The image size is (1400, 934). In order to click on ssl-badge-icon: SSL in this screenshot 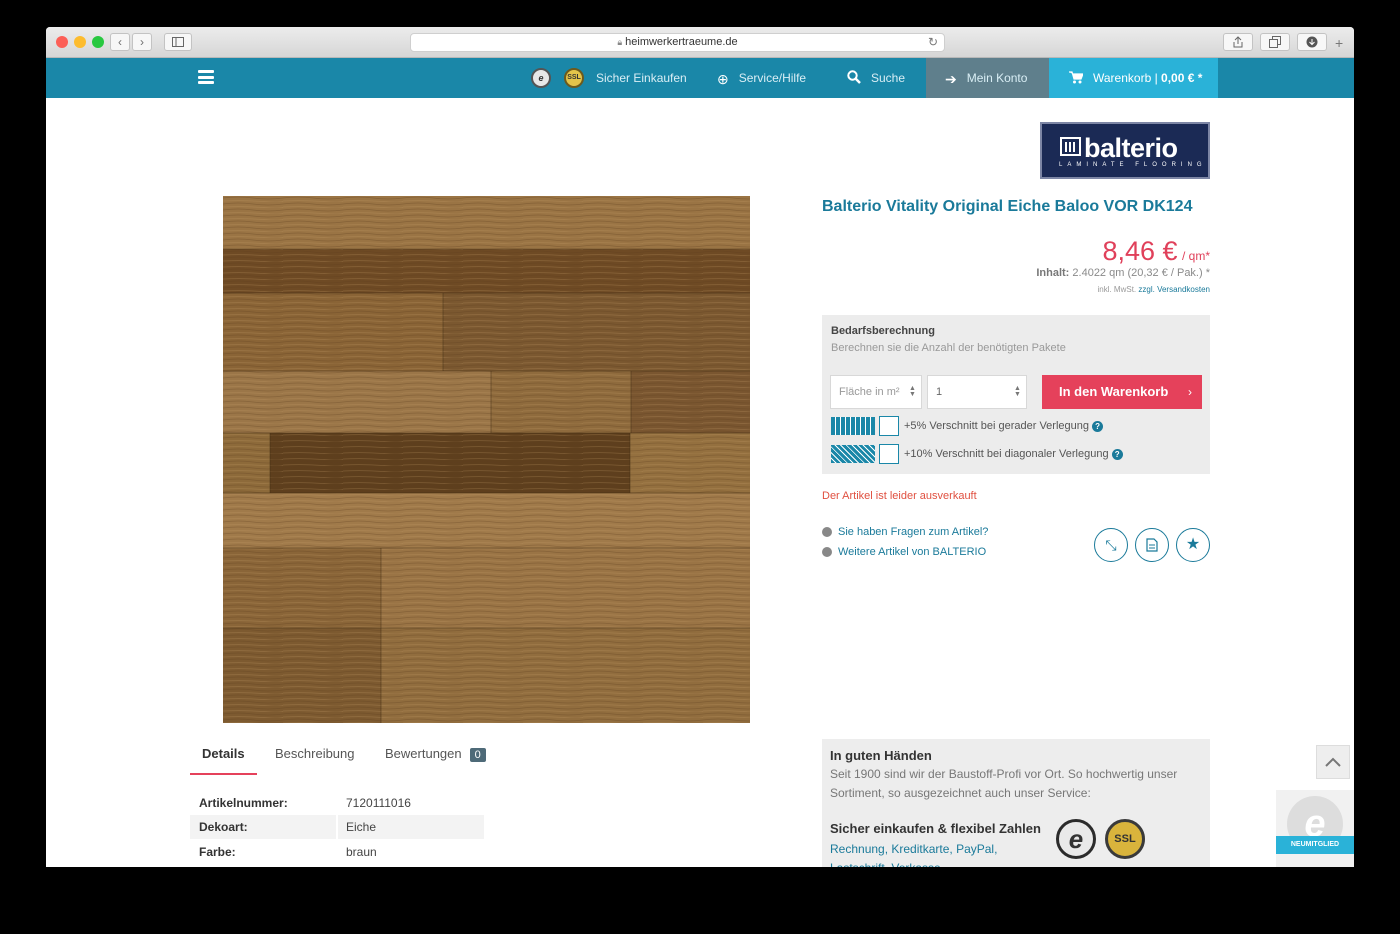, I will do `click(574, 78)`.